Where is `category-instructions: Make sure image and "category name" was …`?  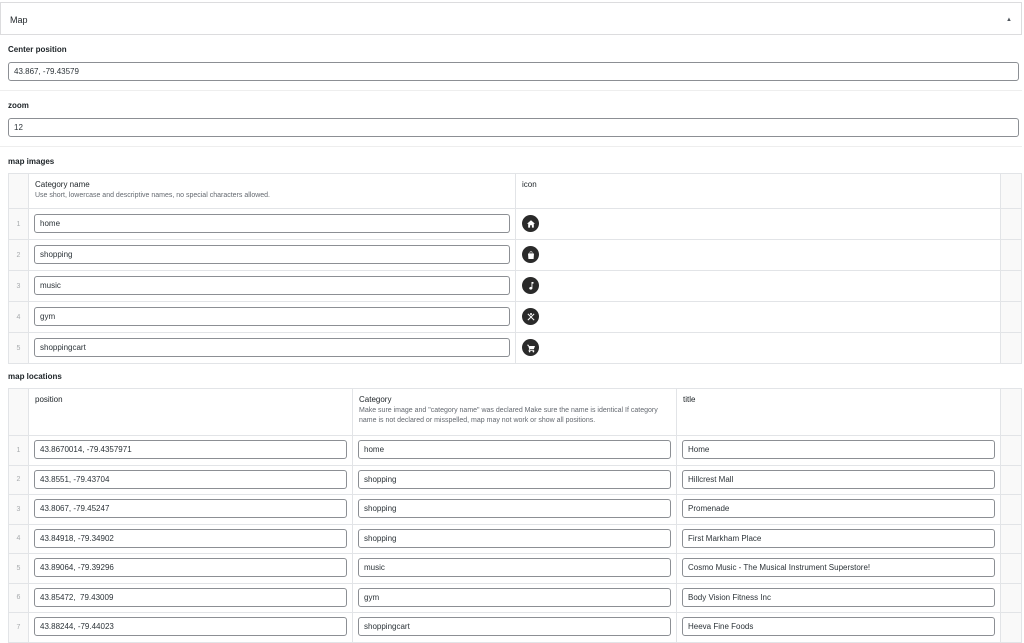
category-instructions: Make sure image and "category name" was … is located at coordinates (508, 415).